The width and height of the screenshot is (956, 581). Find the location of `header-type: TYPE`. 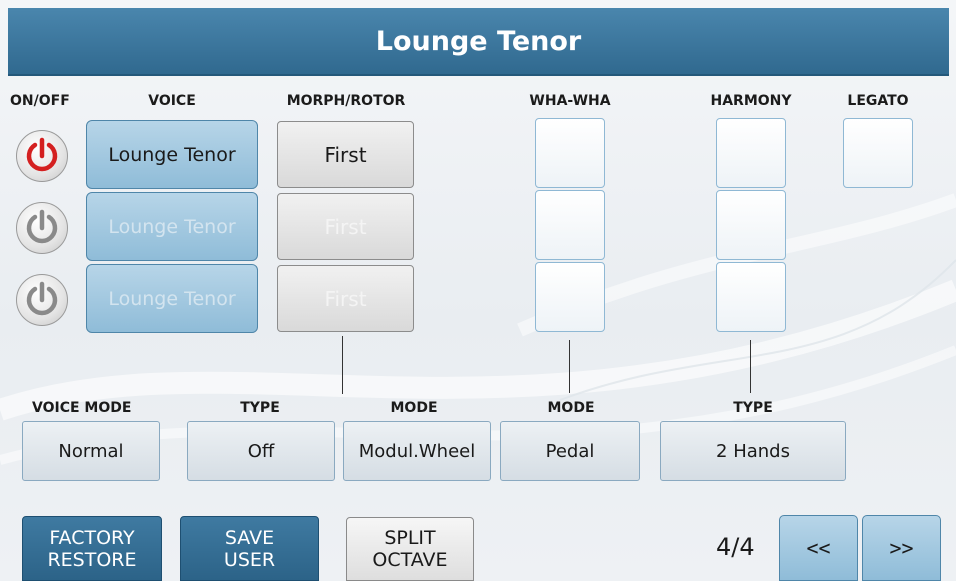

header-type: TYPE is located at coordinates (260, 408).